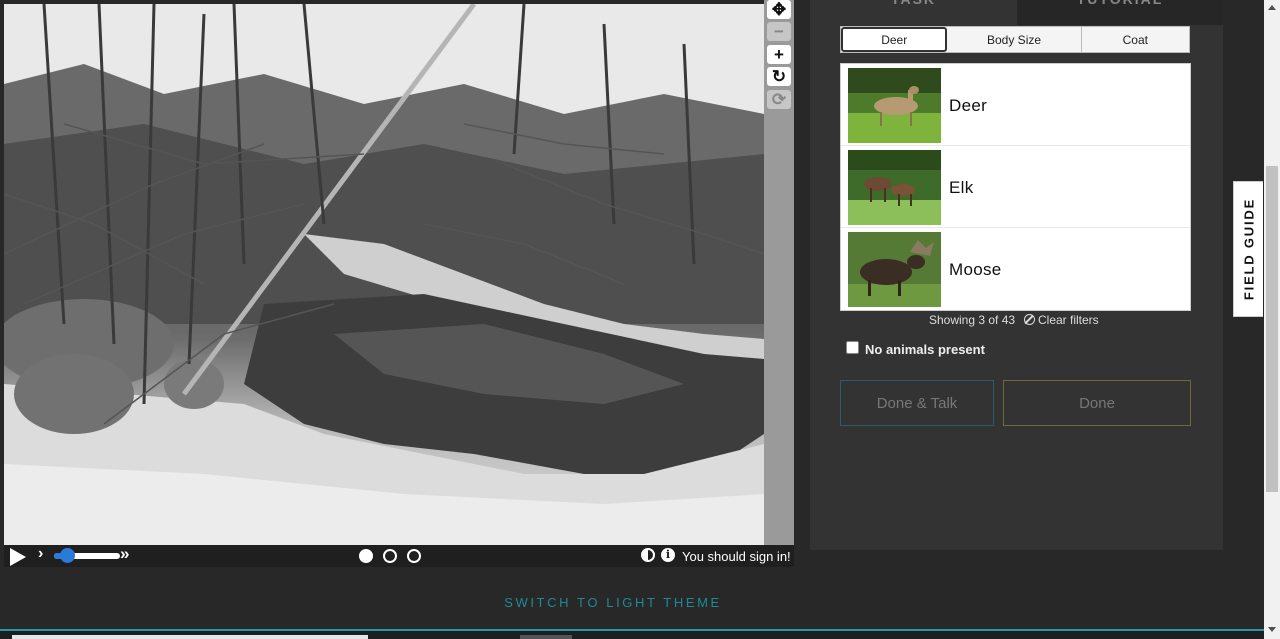 This screenshot has width=1280, height=639. I want to click on choice-moose: Moose, so click(1015, 269).